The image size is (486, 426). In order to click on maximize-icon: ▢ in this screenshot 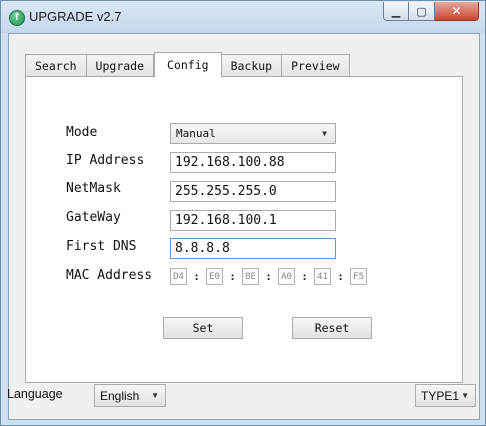, I will do `click(421, 11)`.